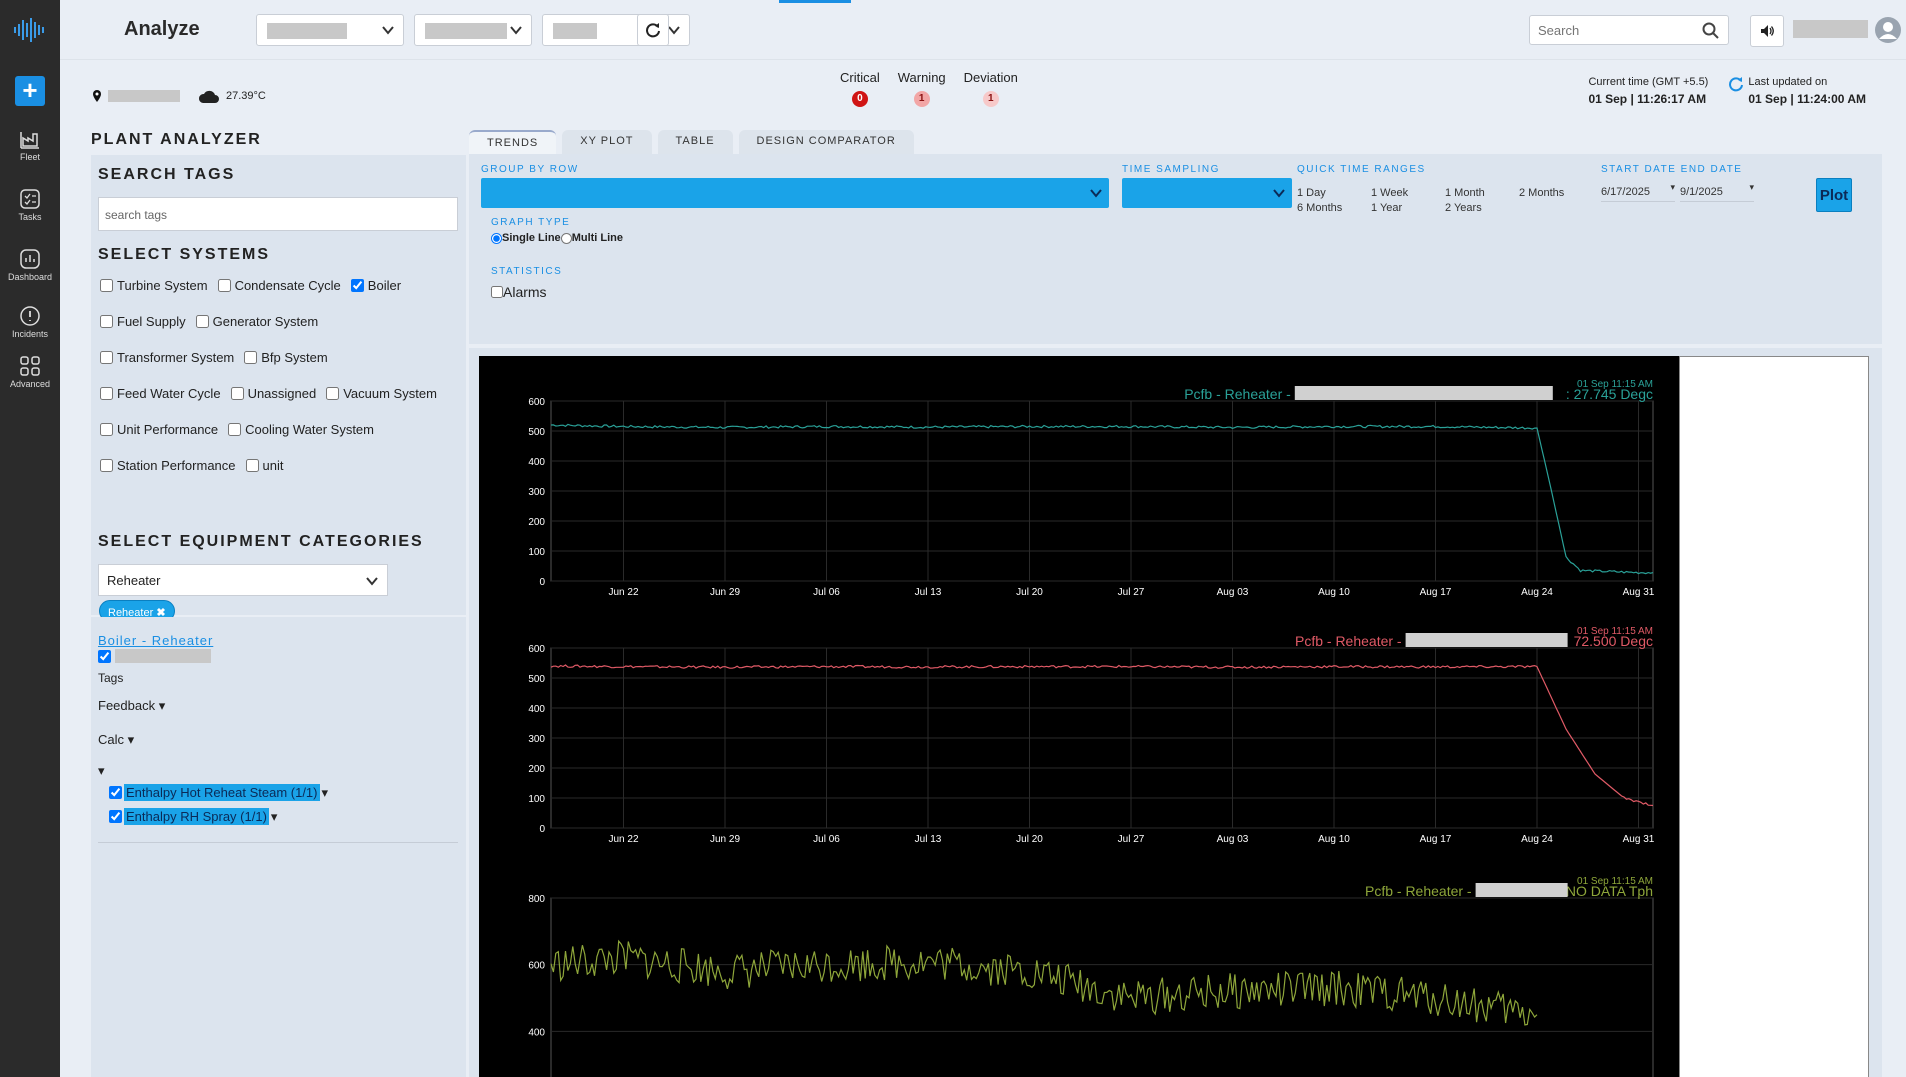 This screenshot has height=1077, width=1906. What do you see at coordinates (928, 592) in the screenshot?
I see `x-tick-label: Jul 13` at bounding box center [928, 592].